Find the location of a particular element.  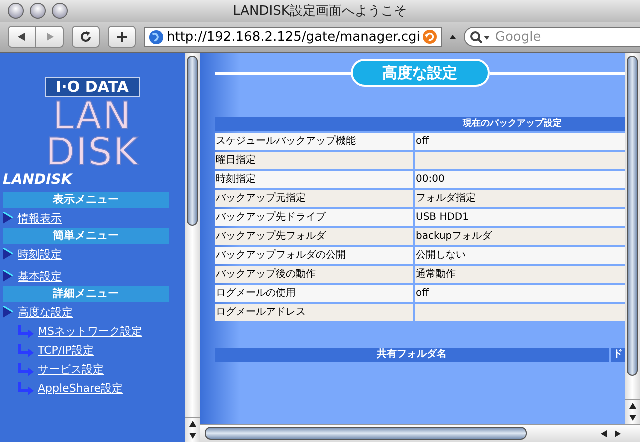

table-heading: 現在のバックアップ設定 is located at coordinates (420, 124).